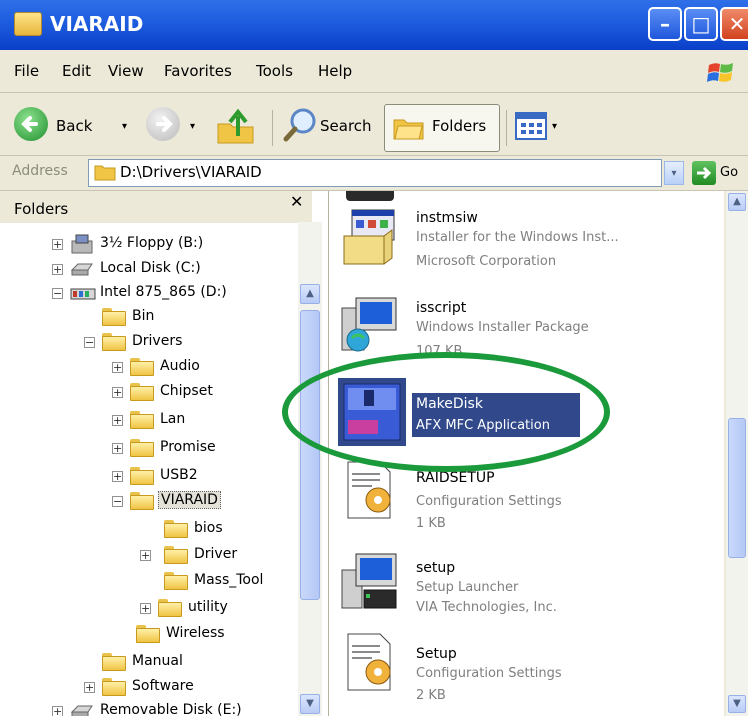 The image size is (748, 716). I want to click on file-name: Setup, so click(436, 654).